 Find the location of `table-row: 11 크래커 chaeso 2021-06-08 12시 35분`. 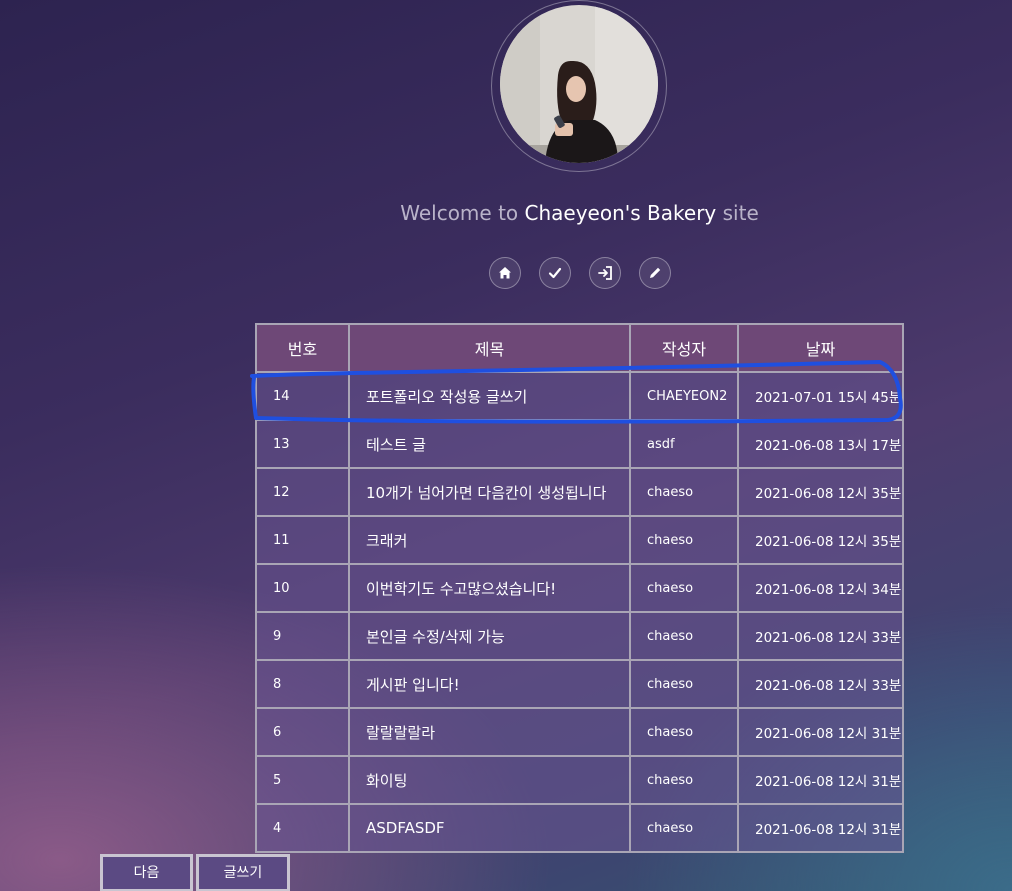

table-row: 11 크래커 chaeso 2021-06-08 12시 35분 is located at coordinates (579, 540).